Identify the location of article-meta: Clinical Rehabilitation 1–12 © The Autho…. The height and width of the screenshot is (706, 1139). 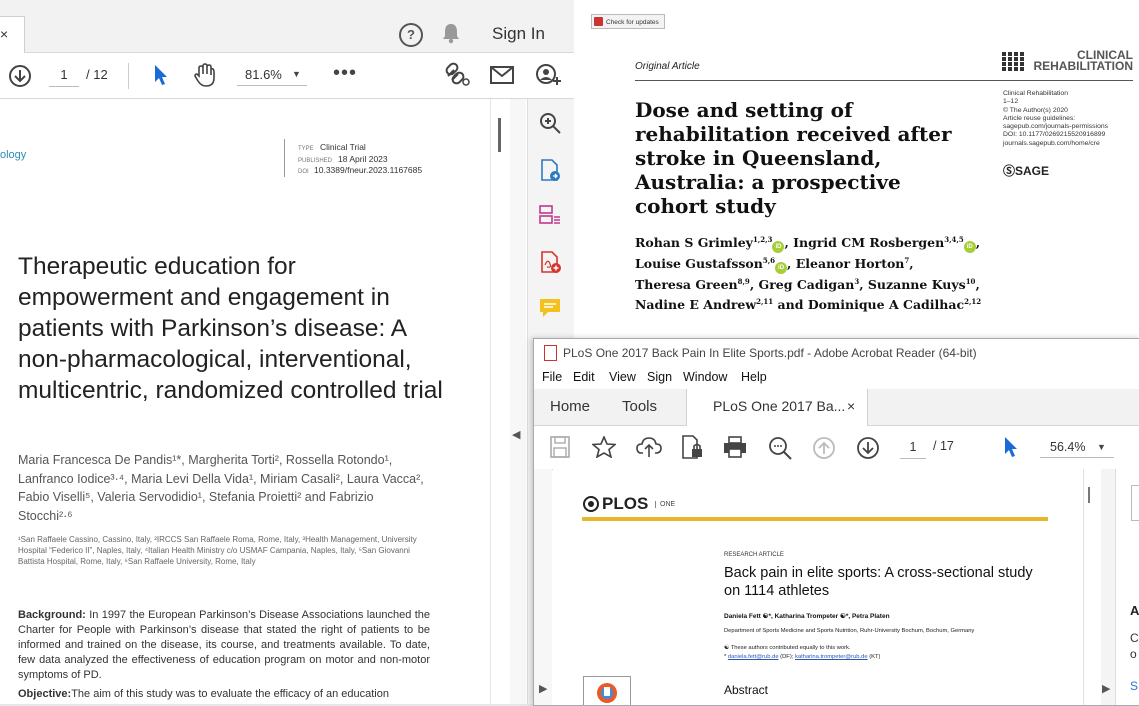
(1056, 118).